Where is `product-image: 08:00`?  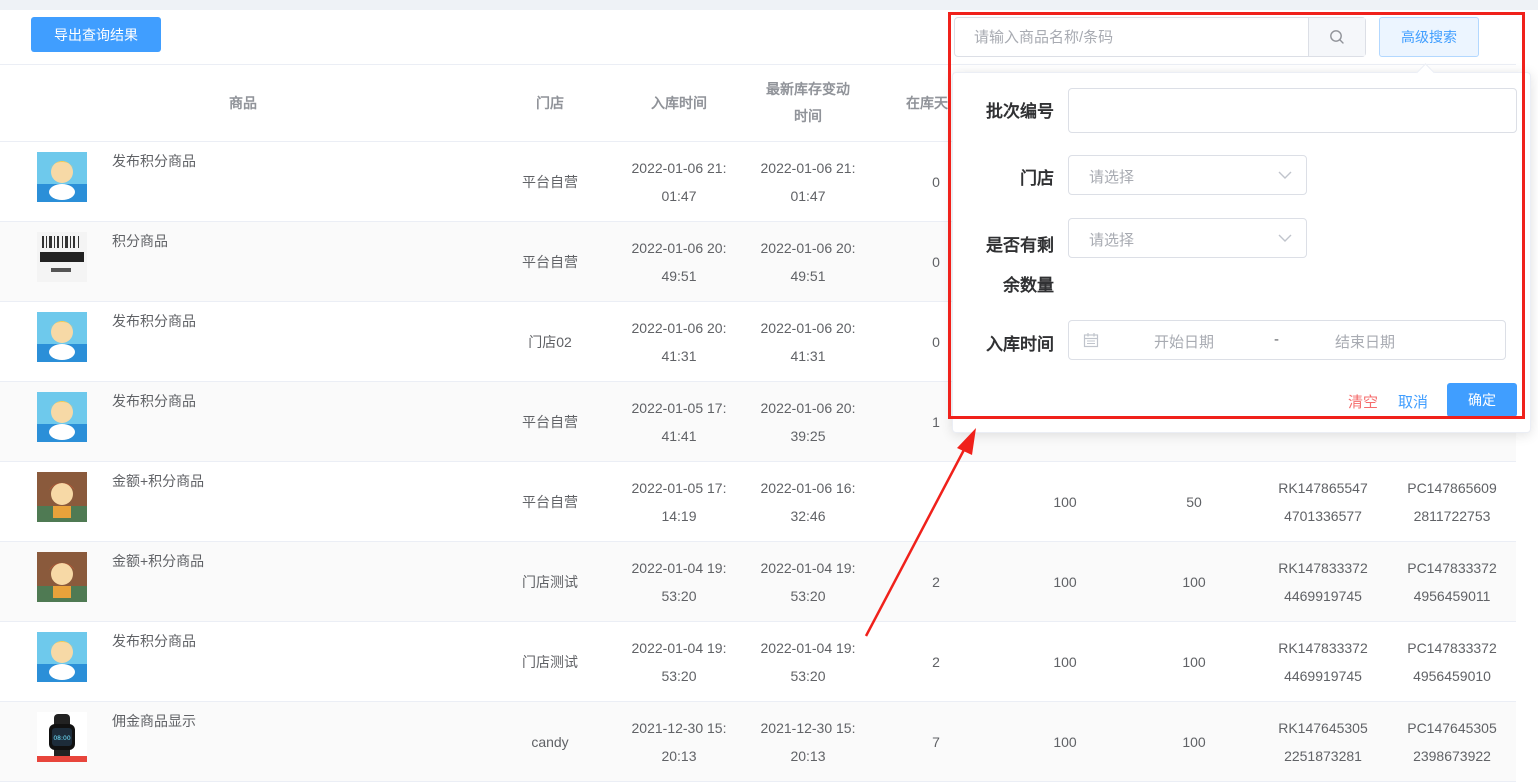 product-image: 08:00 is located at coordinates (62, 737).